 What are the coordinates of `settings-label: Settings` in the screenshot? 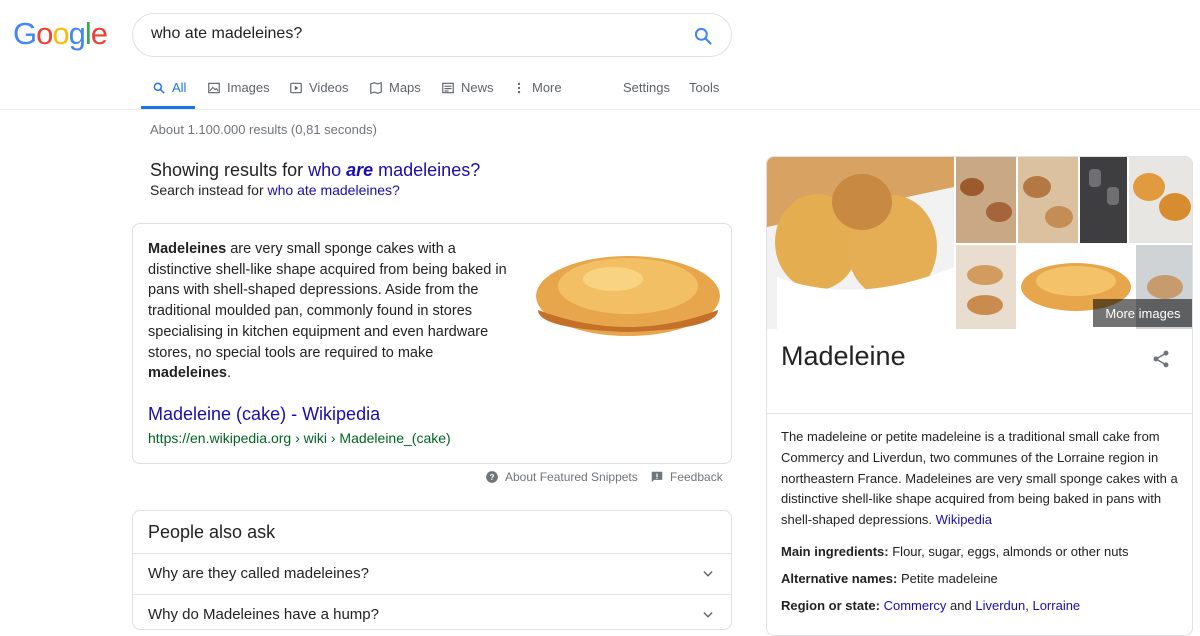 It's located at (646, 87).